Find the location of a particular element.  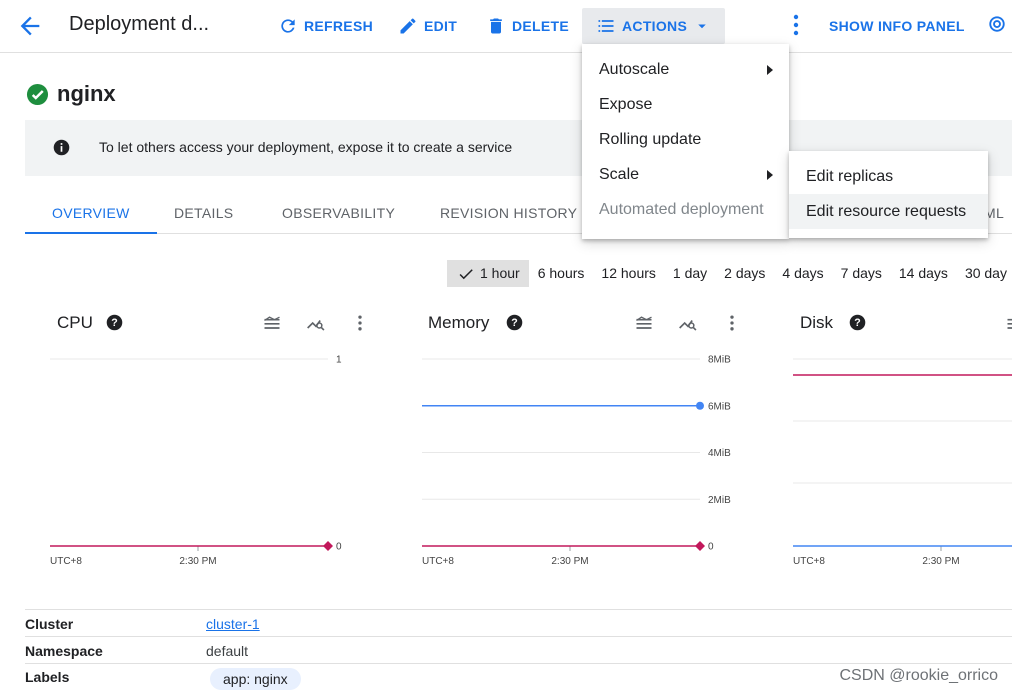

memory-chart: Memory ? 8MiB 6MiB 4MiB 2MiB 0 UTC+8 2:30 PM is located at coordinates (592, 440).